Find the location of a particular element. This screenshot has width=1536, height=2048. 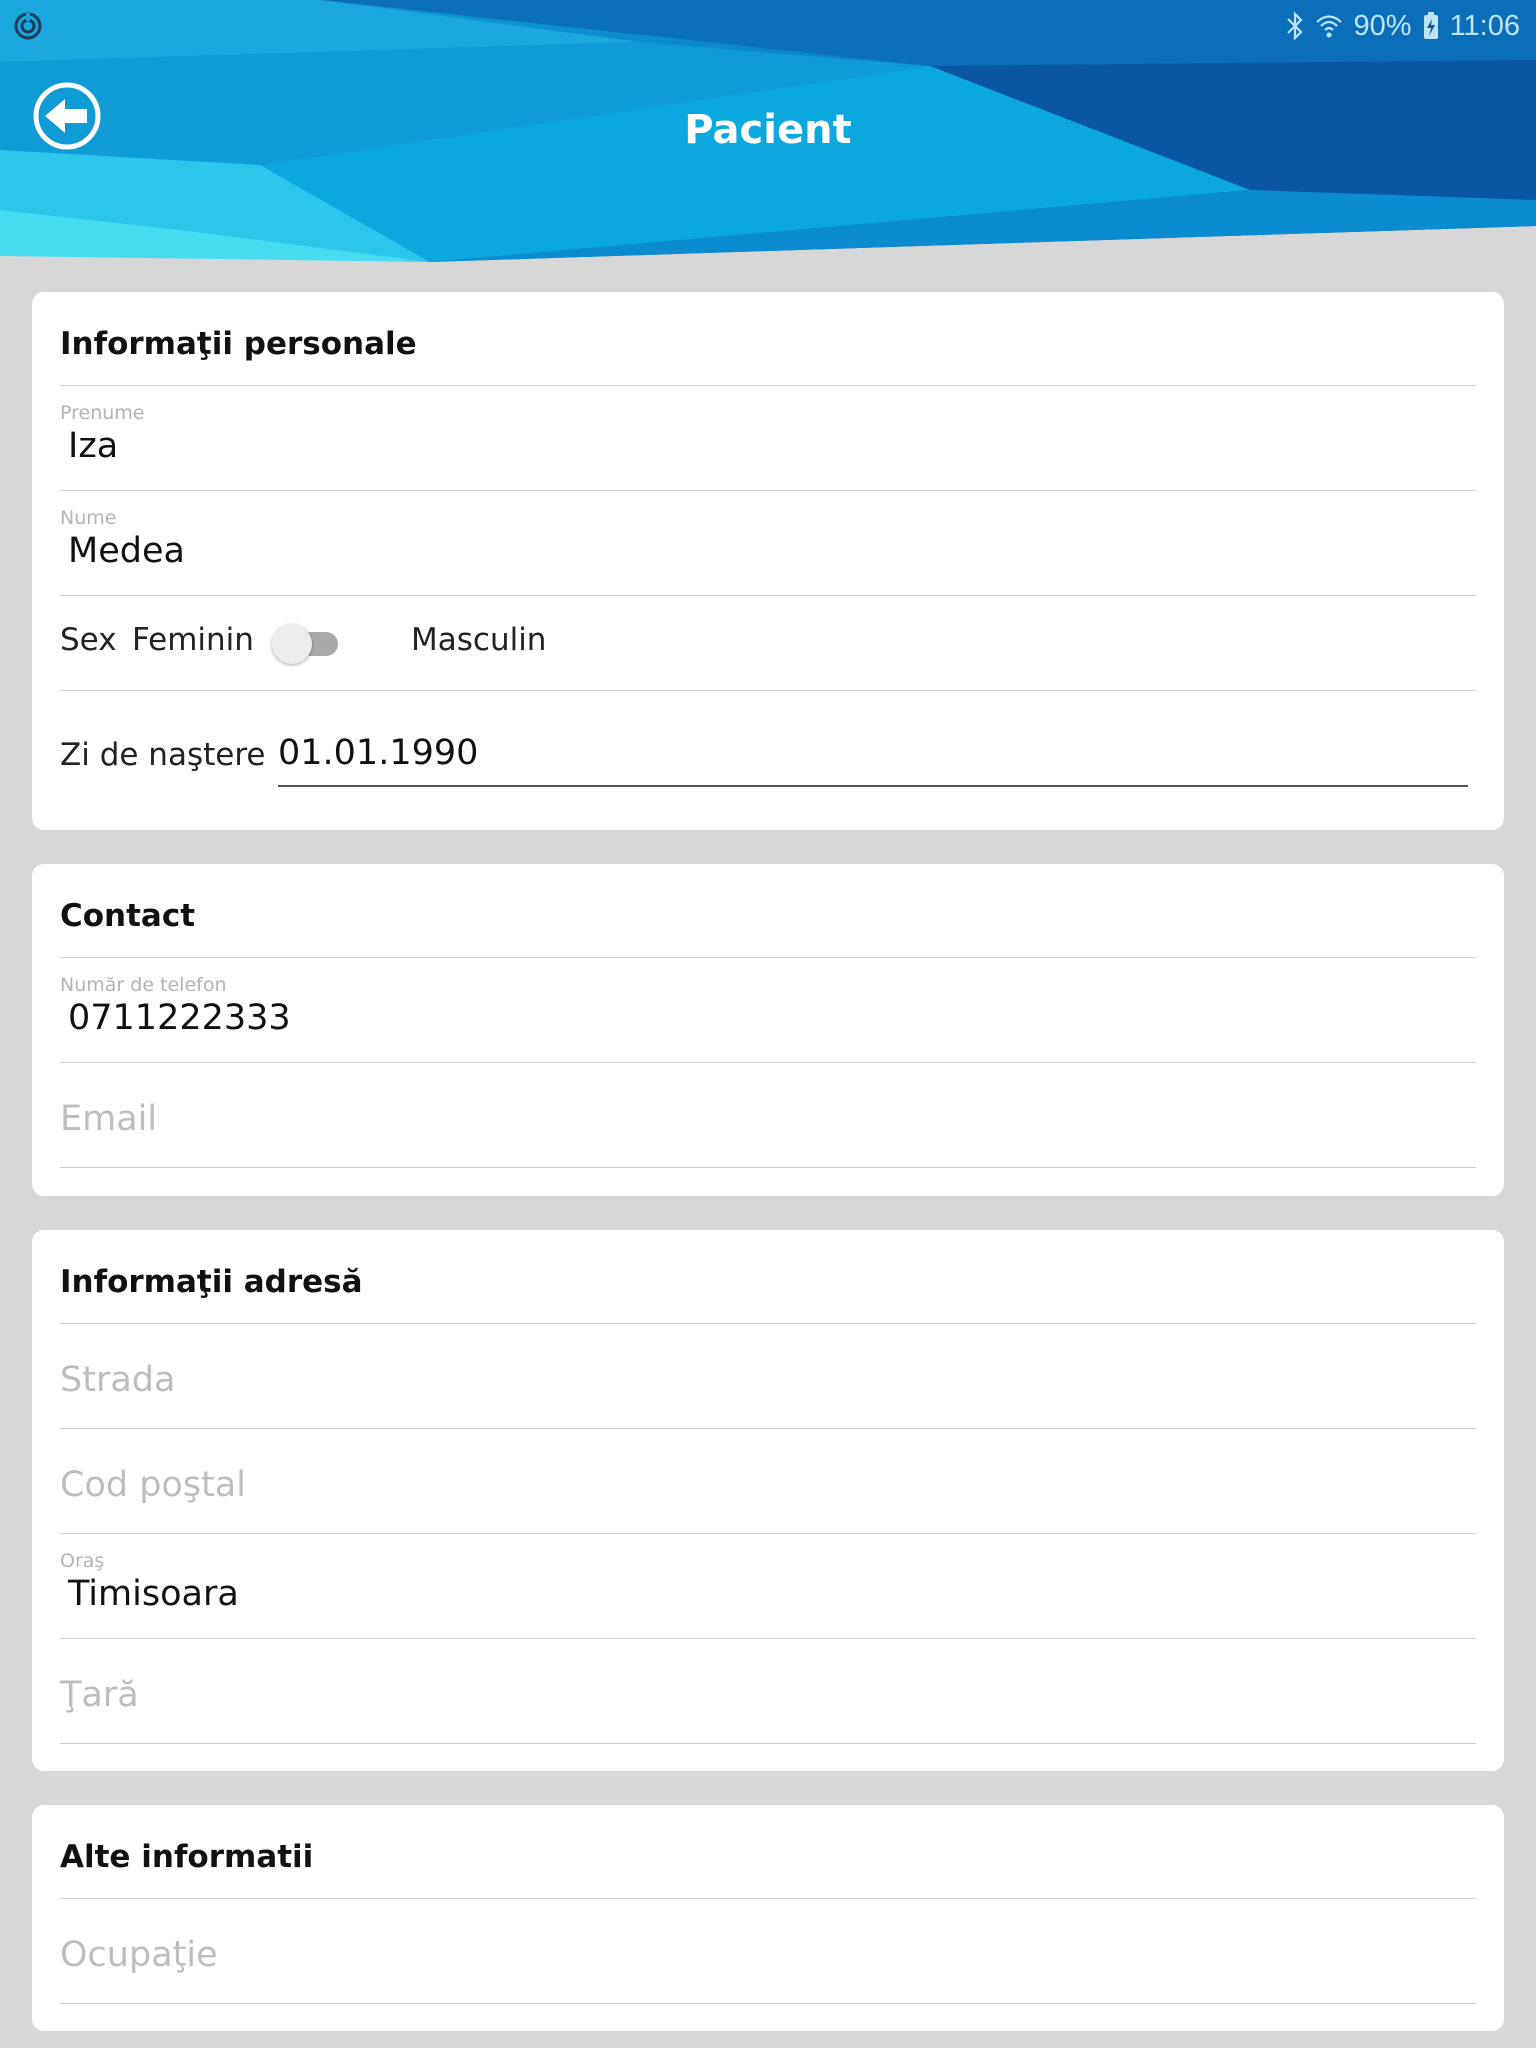

sync-icon is located at coordinates (28, 26).